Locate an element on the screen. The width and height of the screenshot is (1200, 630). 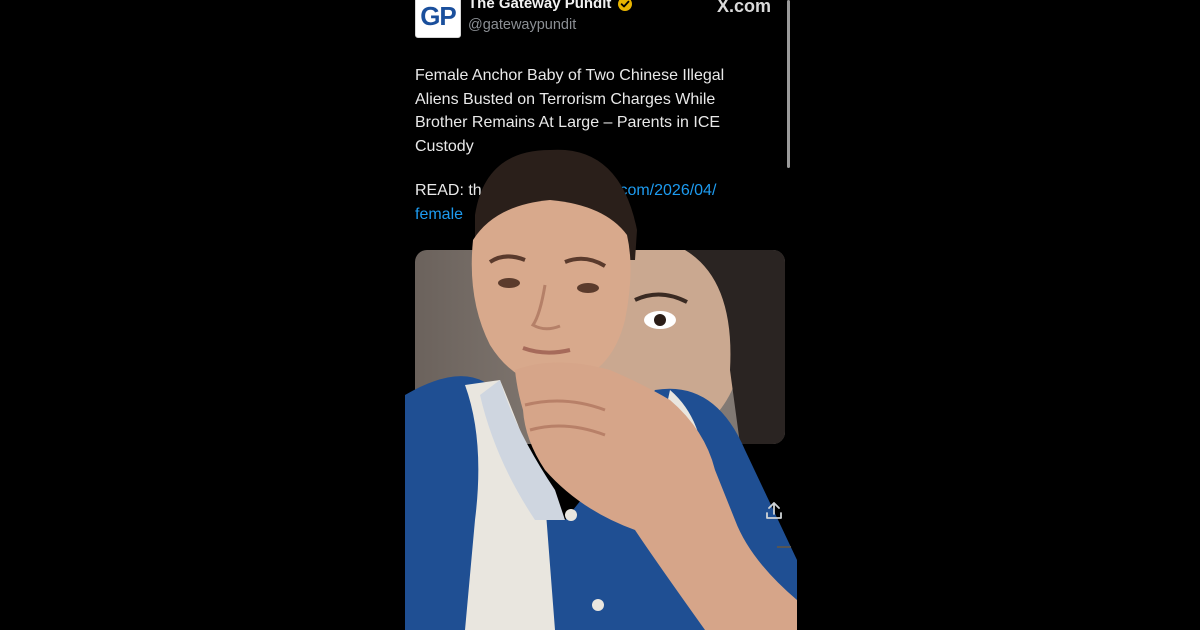
share-icon is located at coordinates (774, 511).